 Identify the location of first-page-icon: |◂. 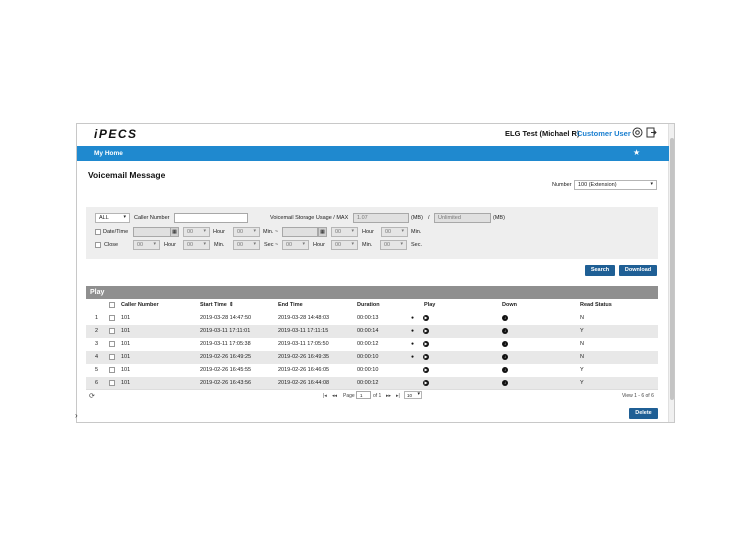
(325, 396).